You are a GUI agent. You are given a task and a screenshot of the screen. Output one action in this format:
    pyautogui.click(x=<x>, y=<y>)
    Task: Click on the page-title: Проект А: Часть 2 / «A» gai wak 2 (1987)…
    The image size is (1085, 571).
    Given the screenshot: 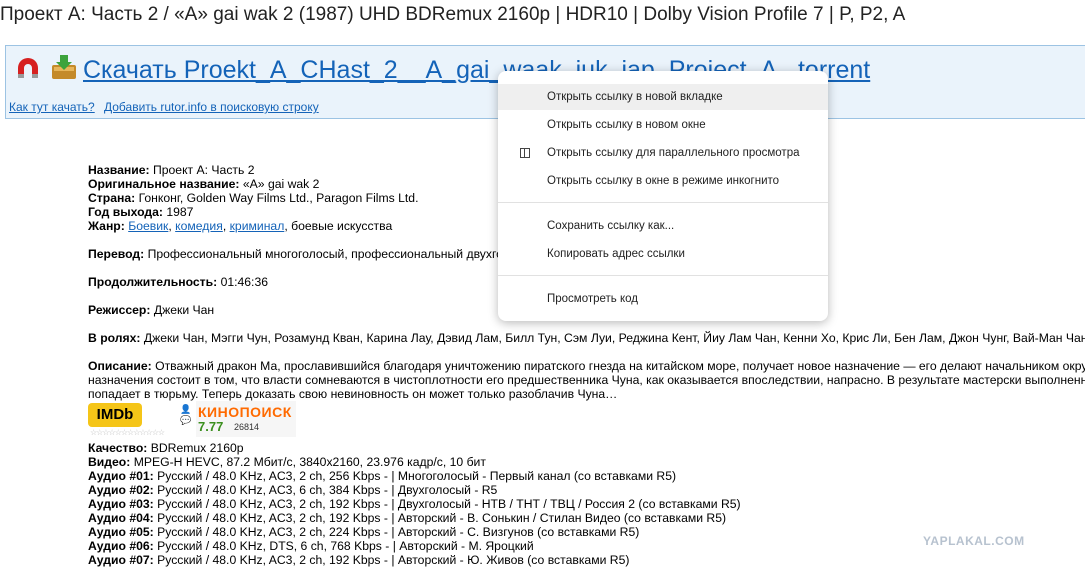 What is the action you would take?
    pyautogui.click(x=453, y=14)
    